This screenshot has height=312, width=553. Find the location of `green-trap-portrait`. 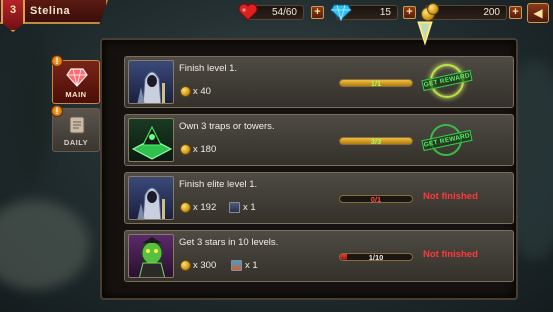

green-trap-portrait is located at coordinates (151, 140).